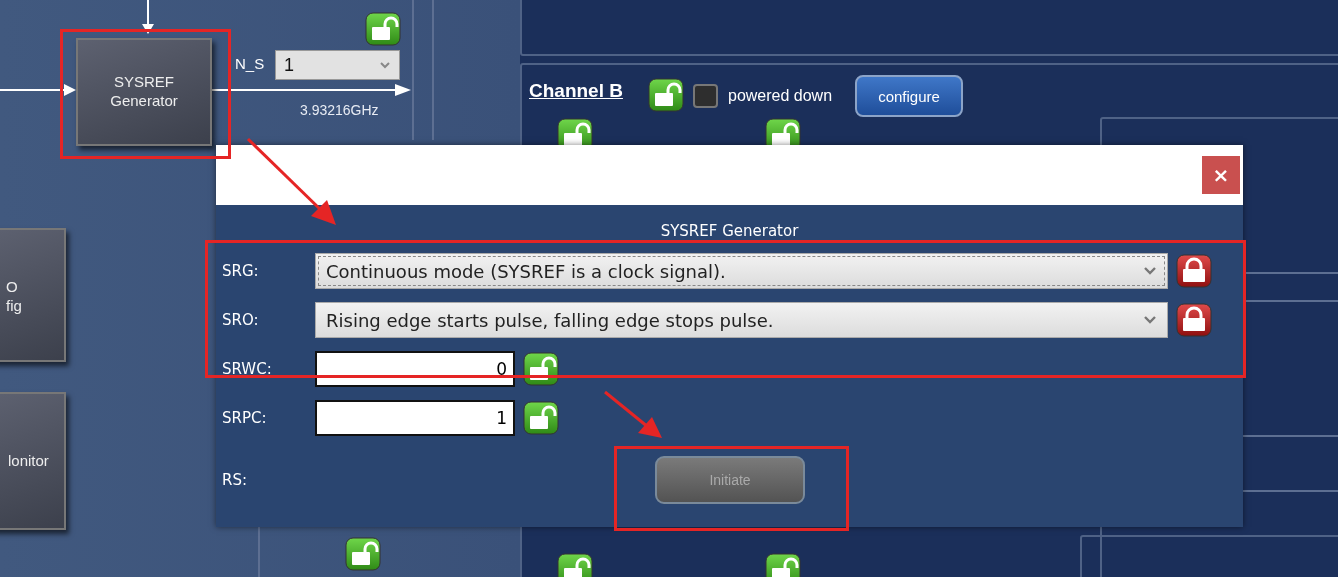 The width and height of the screenshot is (1338, 577). I want to click on frequency-label: 3.93216GHz, so click(339, 110).